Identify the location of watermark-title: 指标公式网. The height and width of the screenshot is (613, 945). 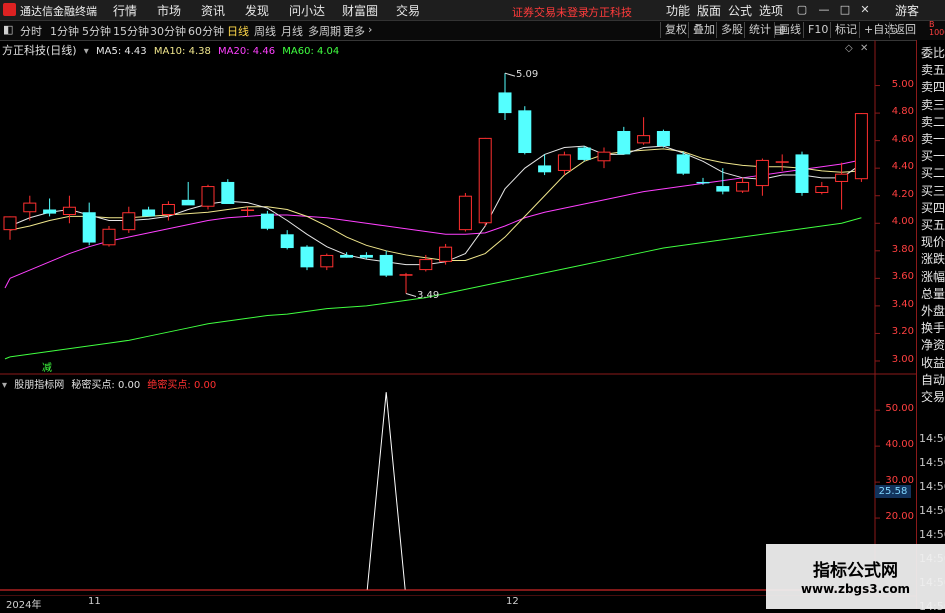
(855, 571).